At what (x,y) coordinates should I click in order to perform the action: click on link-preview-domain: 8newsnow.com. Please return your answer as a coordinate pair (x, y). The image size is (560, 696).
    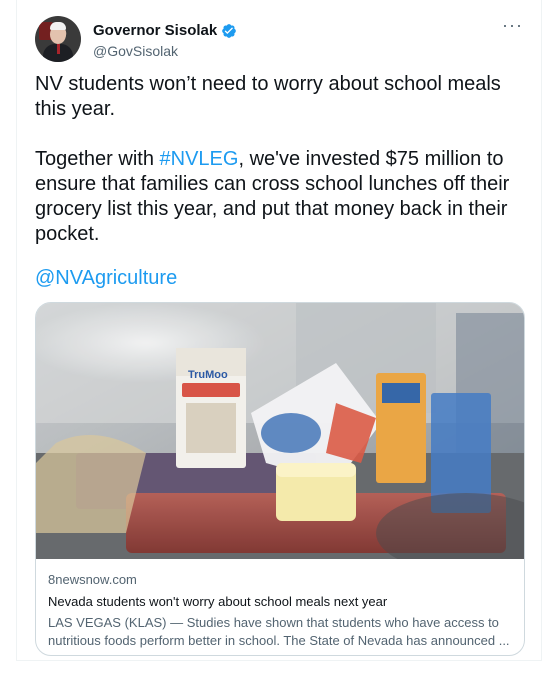
    Looking at the image, I should click on (92, 579).